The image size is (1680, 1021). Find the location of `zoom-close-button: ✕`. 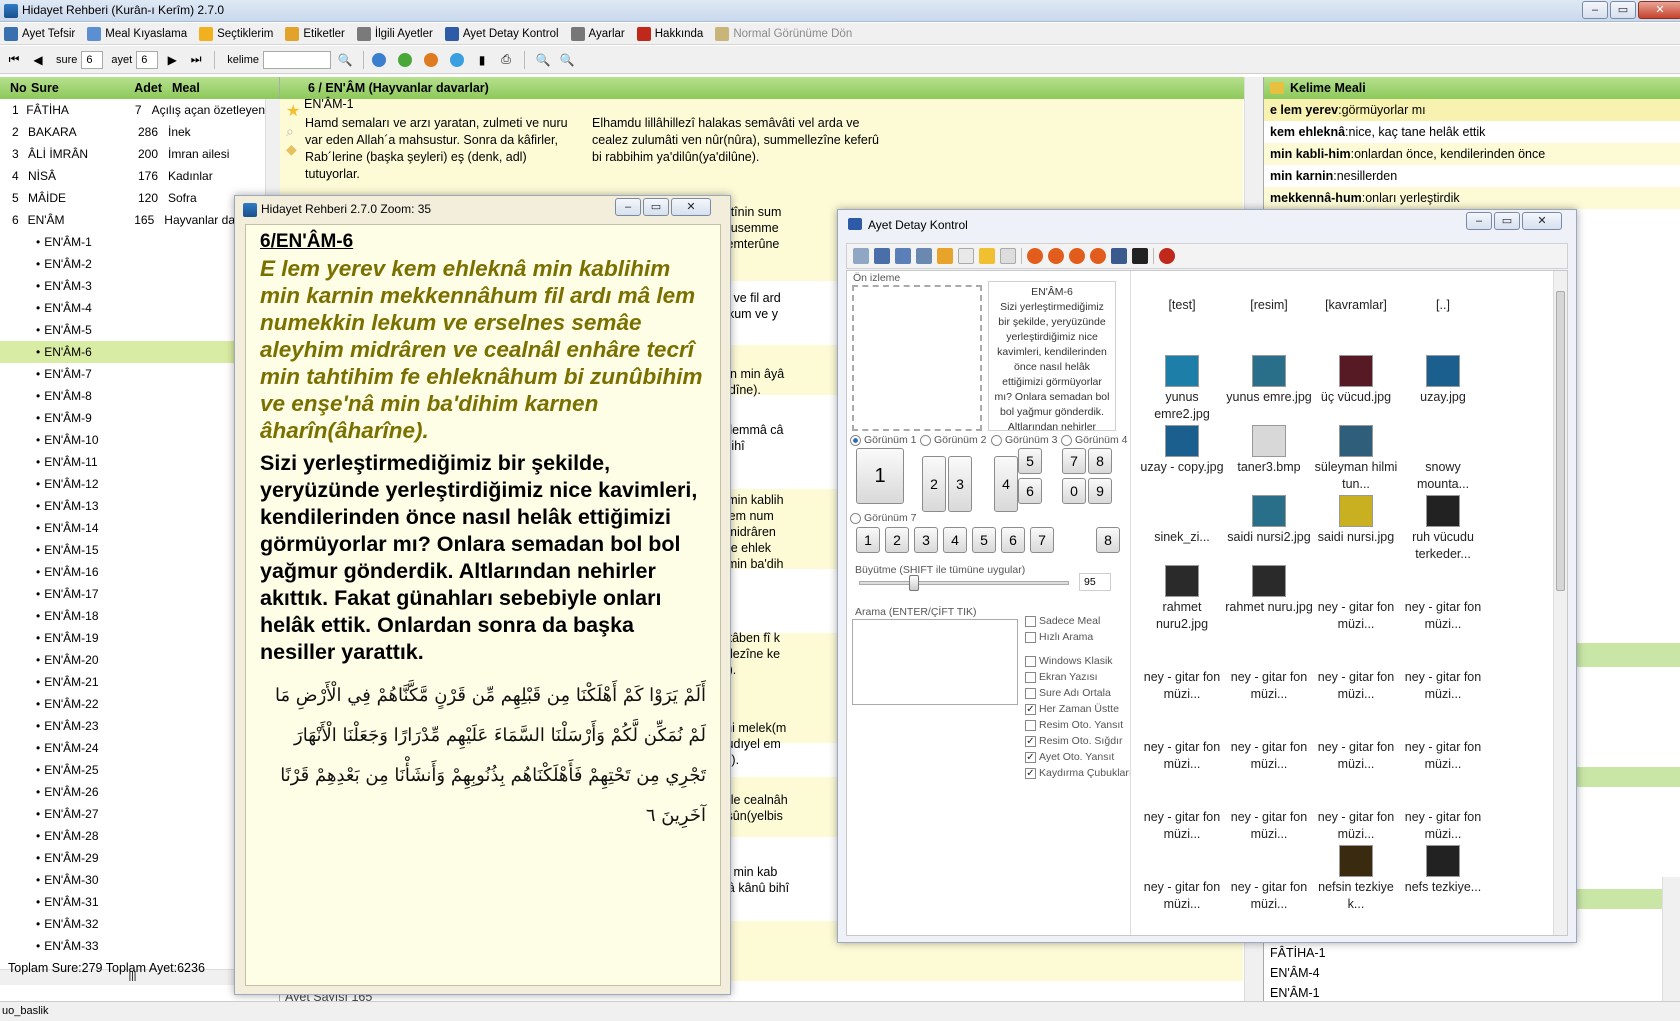

zoom-close-button: ✕ is located at coordinates (691, 207).